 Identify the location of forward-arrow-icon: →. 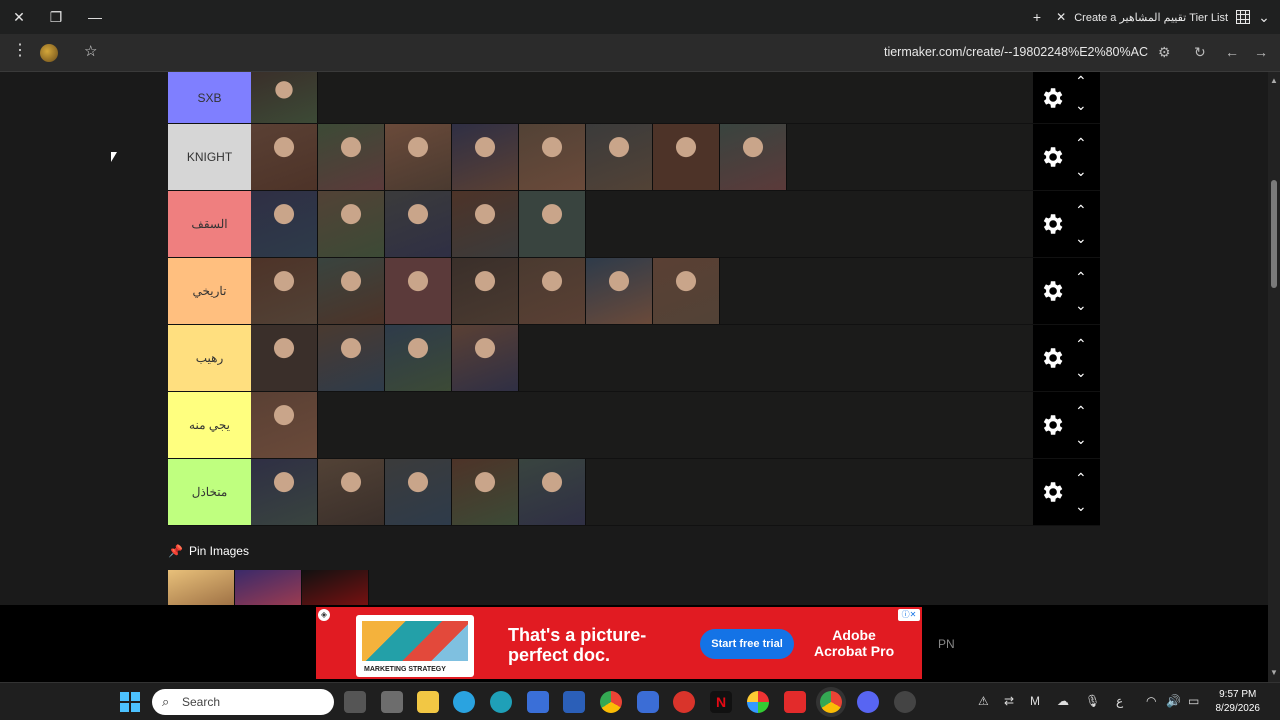
(1261, 52).